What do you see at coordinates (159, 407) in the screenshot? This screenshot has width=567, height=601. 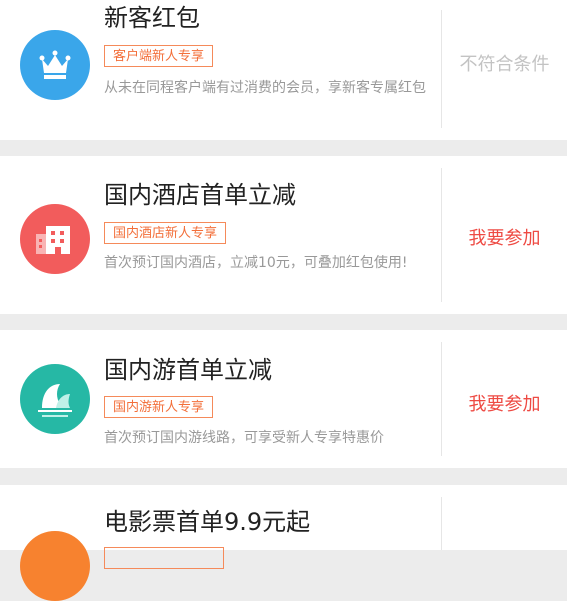 I see `promo-tag: 国内游新人专享` at bounding box center [159, 407].